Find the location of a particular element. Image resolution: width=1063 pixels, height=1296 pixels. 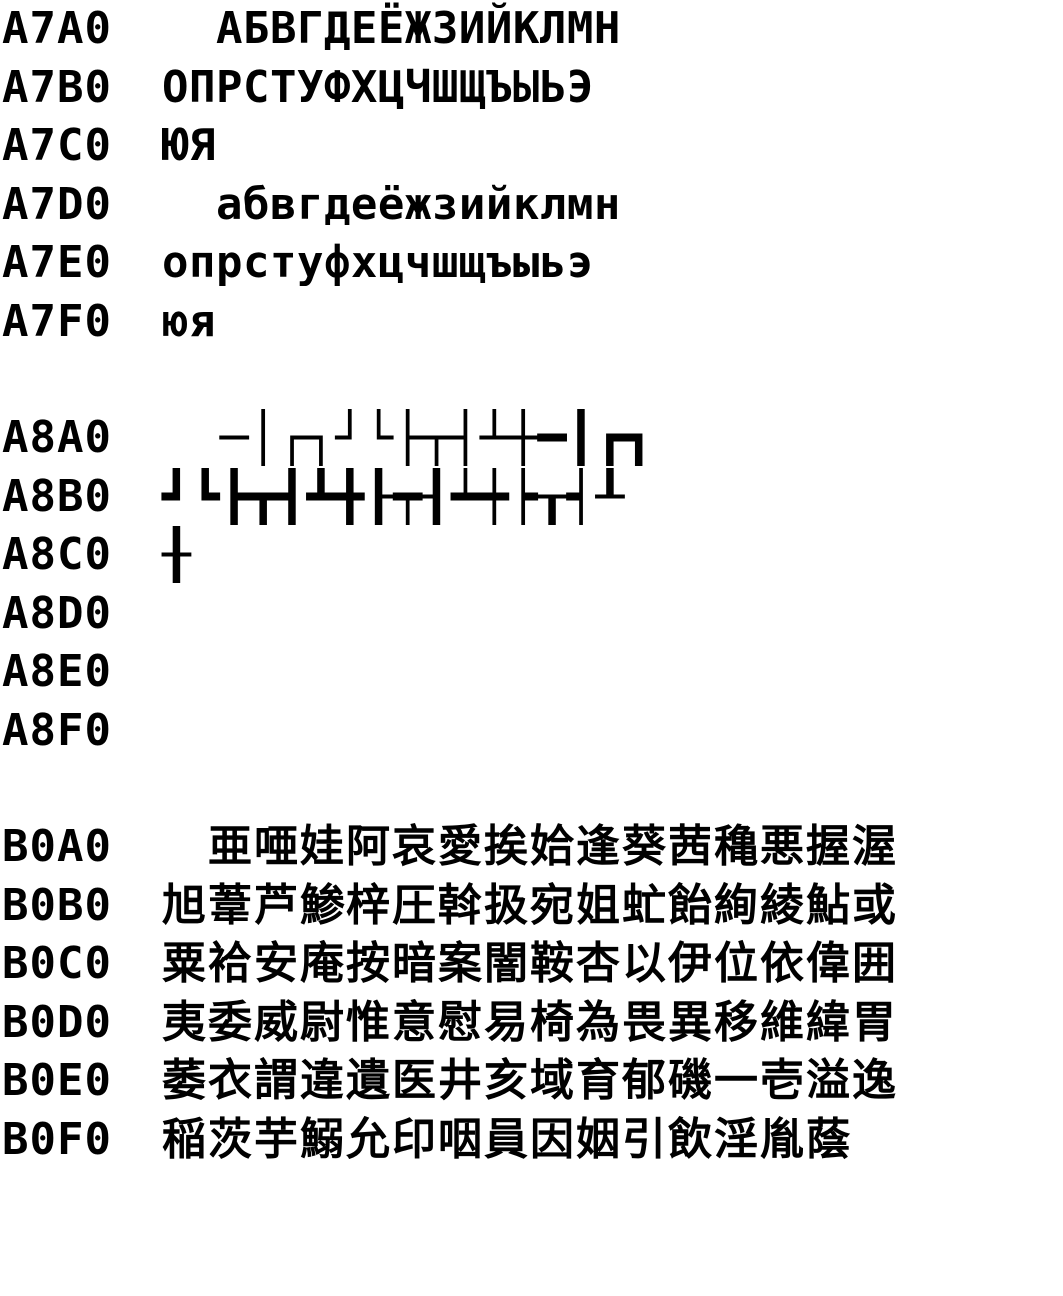

row-code: A8D0 is located at coordinates (57, 613).